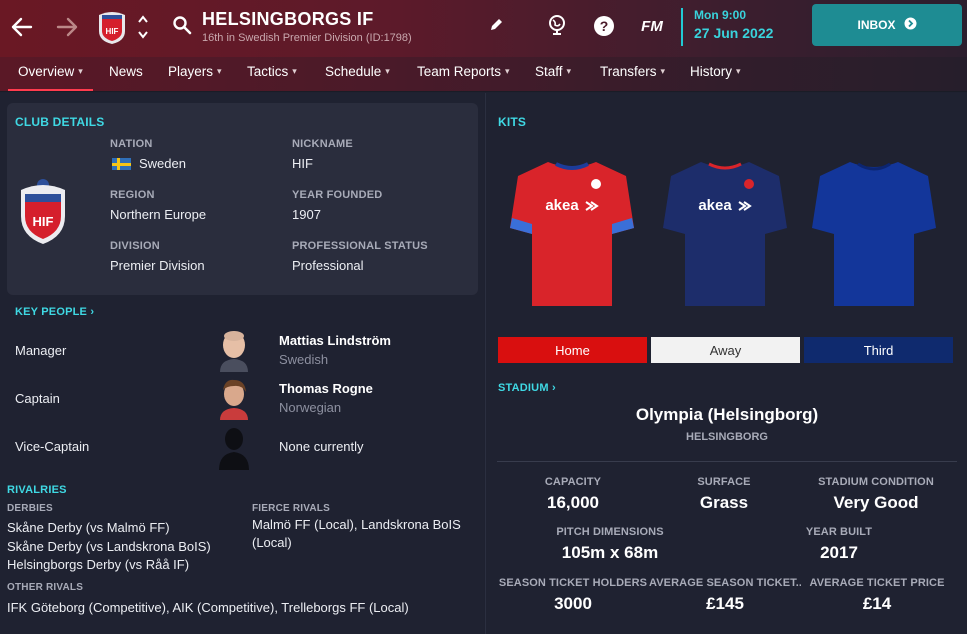  What do you see at coordinates (549, 71) in the screenshot?
I see `tab-label: Staff` at bounding box center [549, 71].